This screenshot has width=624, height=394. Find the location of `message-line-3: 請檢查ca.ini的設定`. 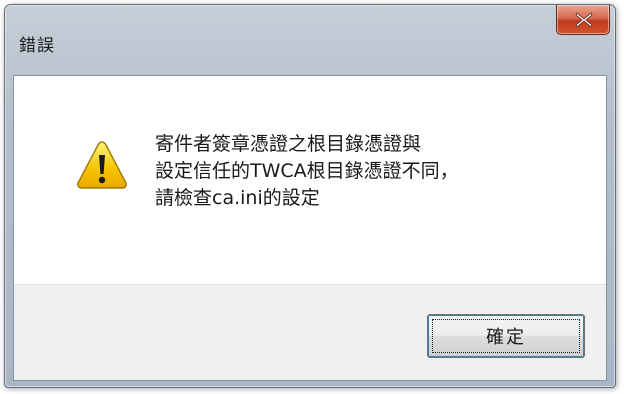

message-line-3: 請檢查ca.ini的設定 is located at coordinates (237, 198).